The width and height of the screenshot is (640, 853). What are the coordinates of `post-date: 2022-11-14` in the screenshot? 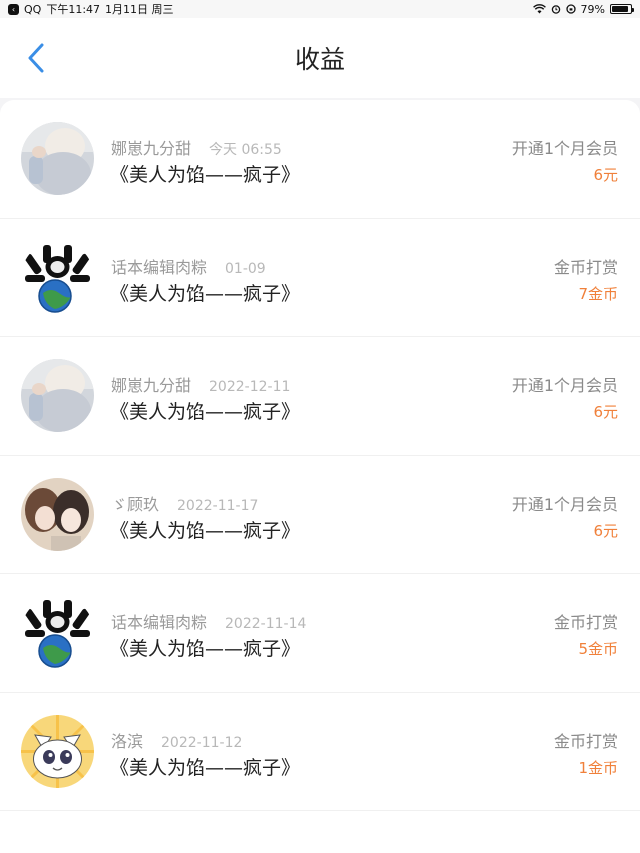 It's located at (266, 624).